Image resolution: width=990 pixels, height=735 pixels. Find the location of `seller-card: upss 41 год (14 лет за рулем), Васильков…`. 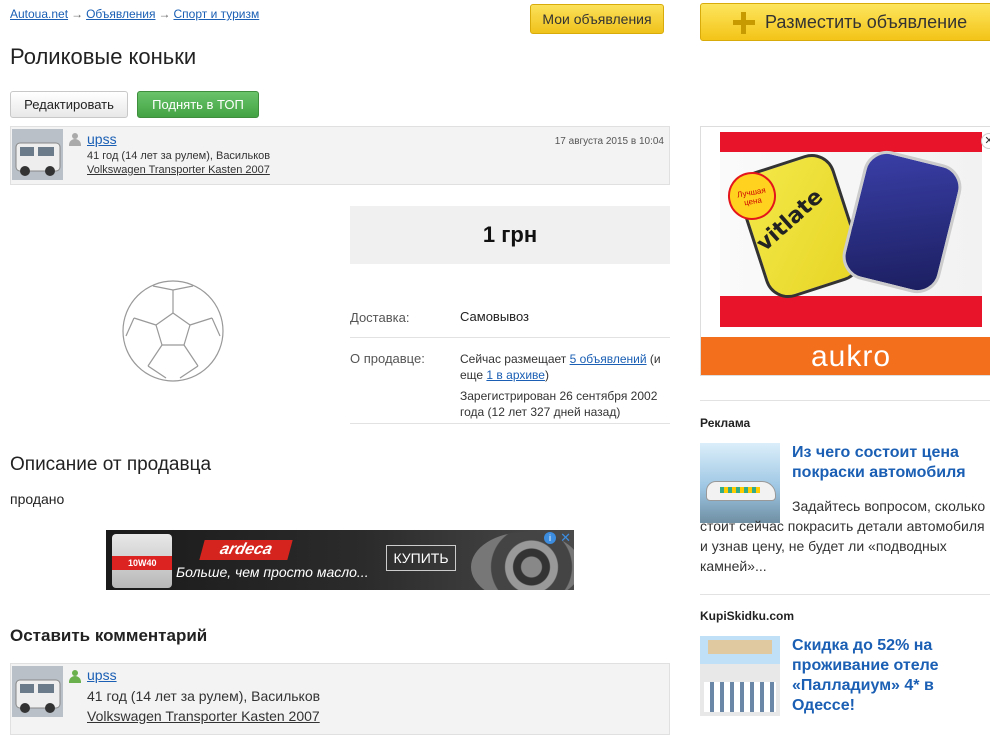

seller-card: upss 41 год (14 лет за рулем), Васильков… is located at coordinates (340, 155).